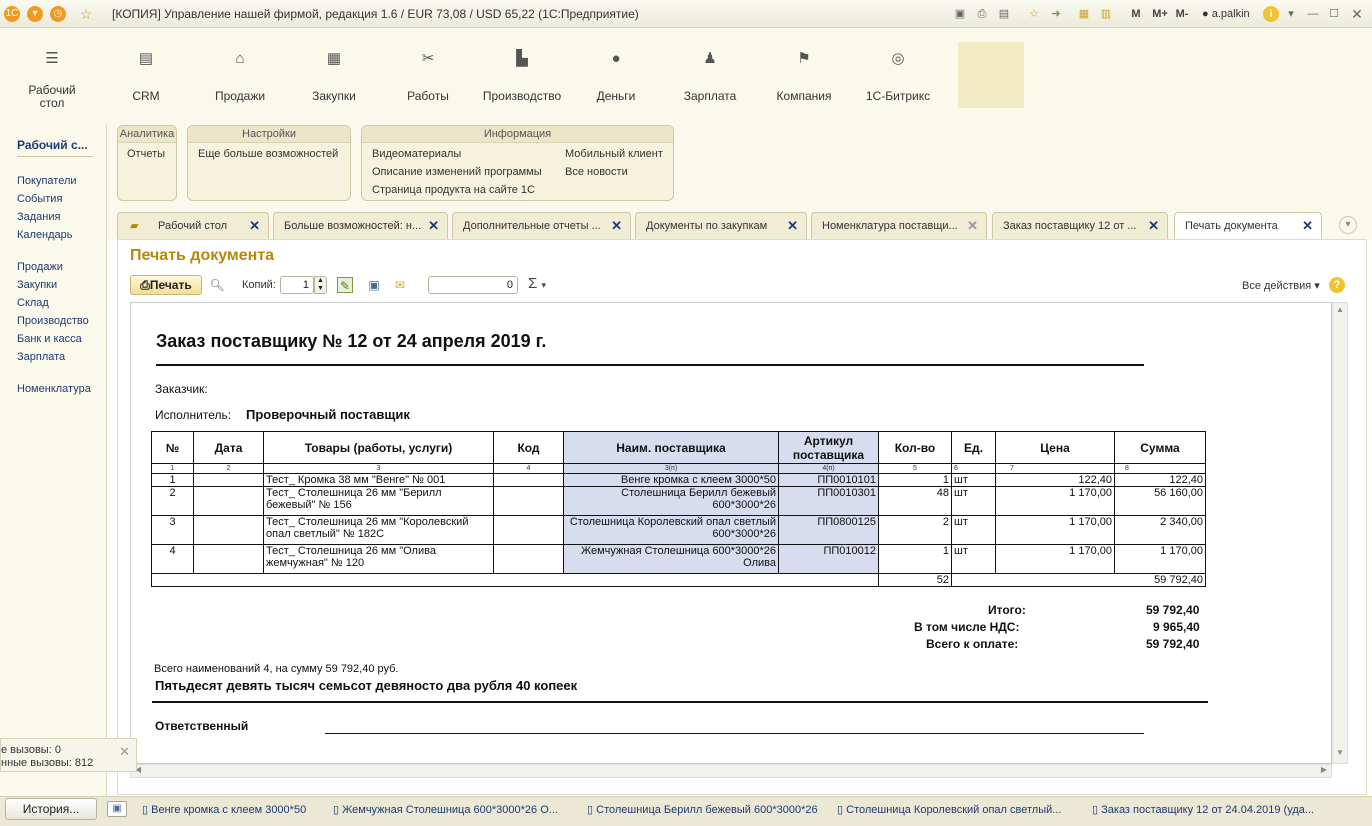 The image size is (1372, 826). What do you see at coordinates (614, 154) in the screenshot?
I see `link-mobile-client: Мобильный клиент` at bounding box center [614, 154].